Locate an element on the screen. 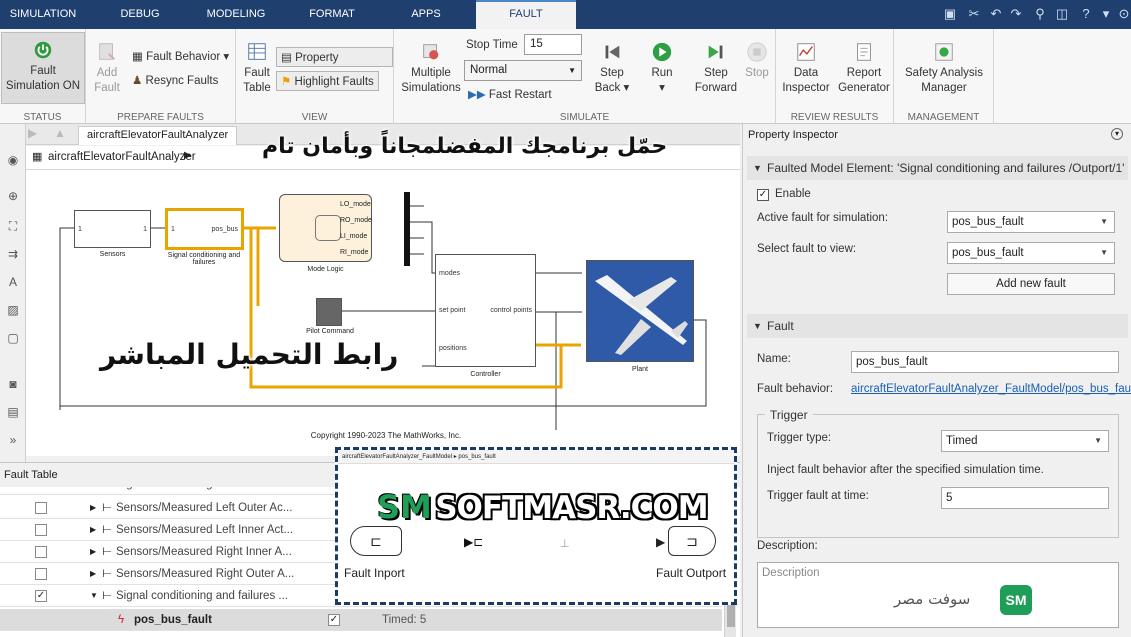  bus-creator-block is located at coordinates (407, 229).